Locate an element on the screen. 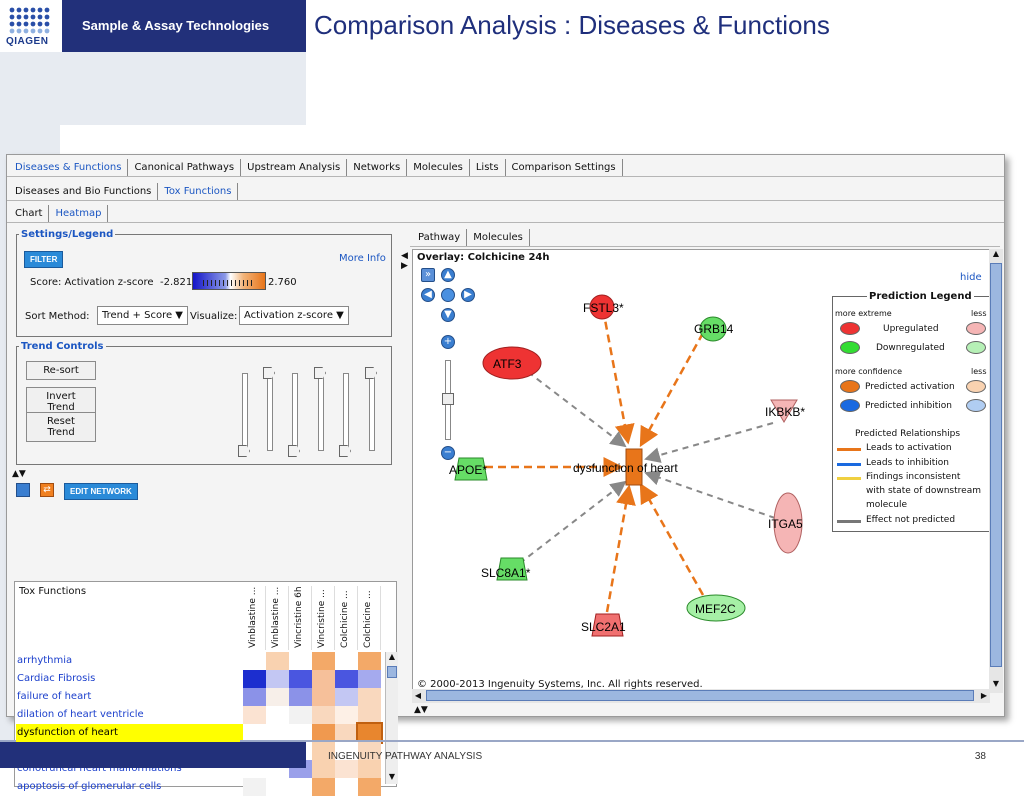 Image resolution: width=1024 pixels, height=796 pixels. tab-comparison-settings: Comparison Settings is located at coordinates (565, 167).